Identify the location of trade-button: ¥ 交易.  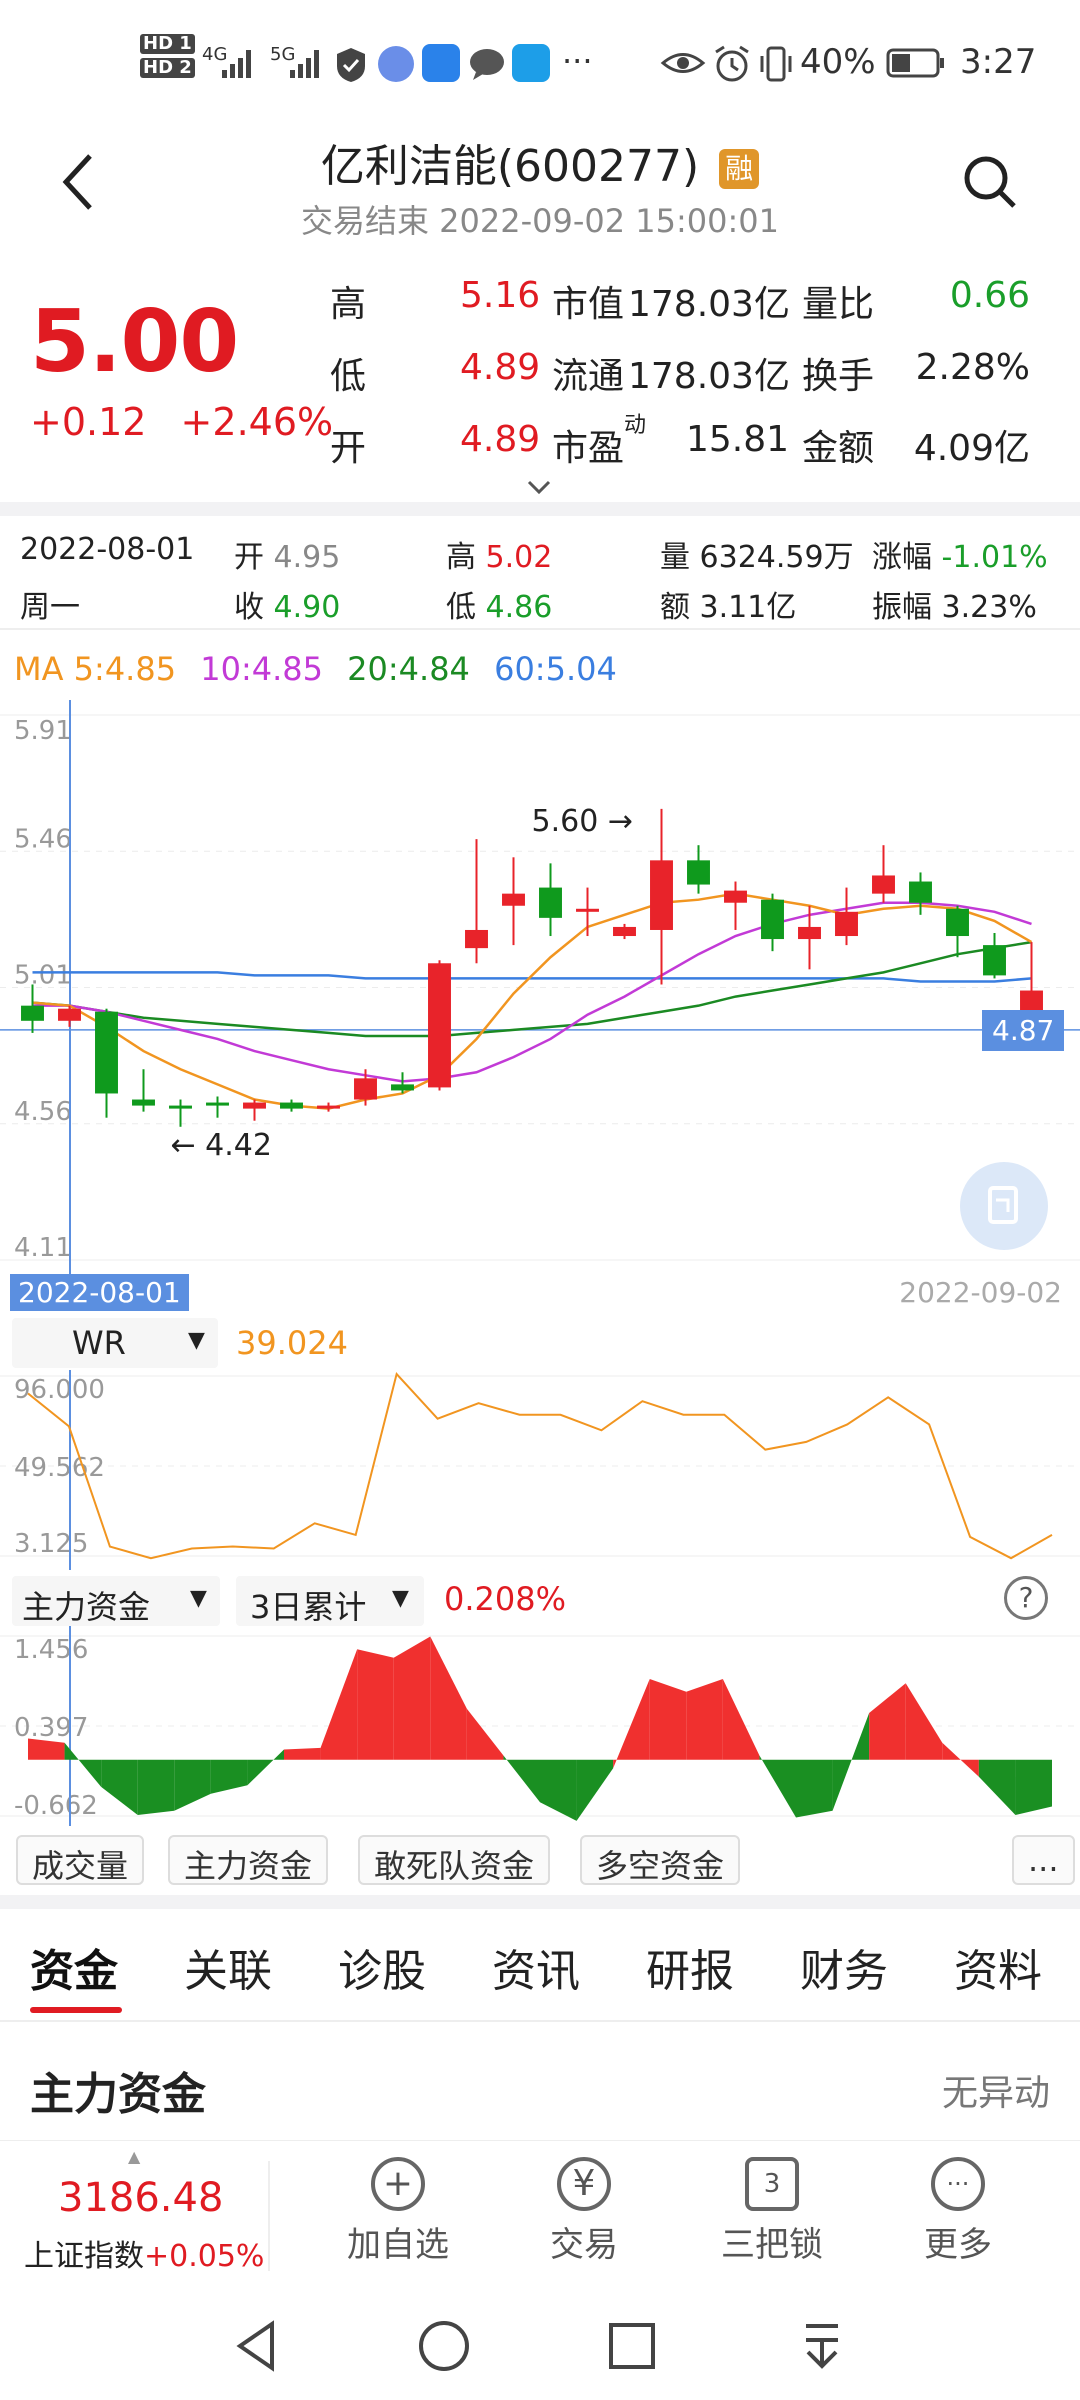
(584, 2203).